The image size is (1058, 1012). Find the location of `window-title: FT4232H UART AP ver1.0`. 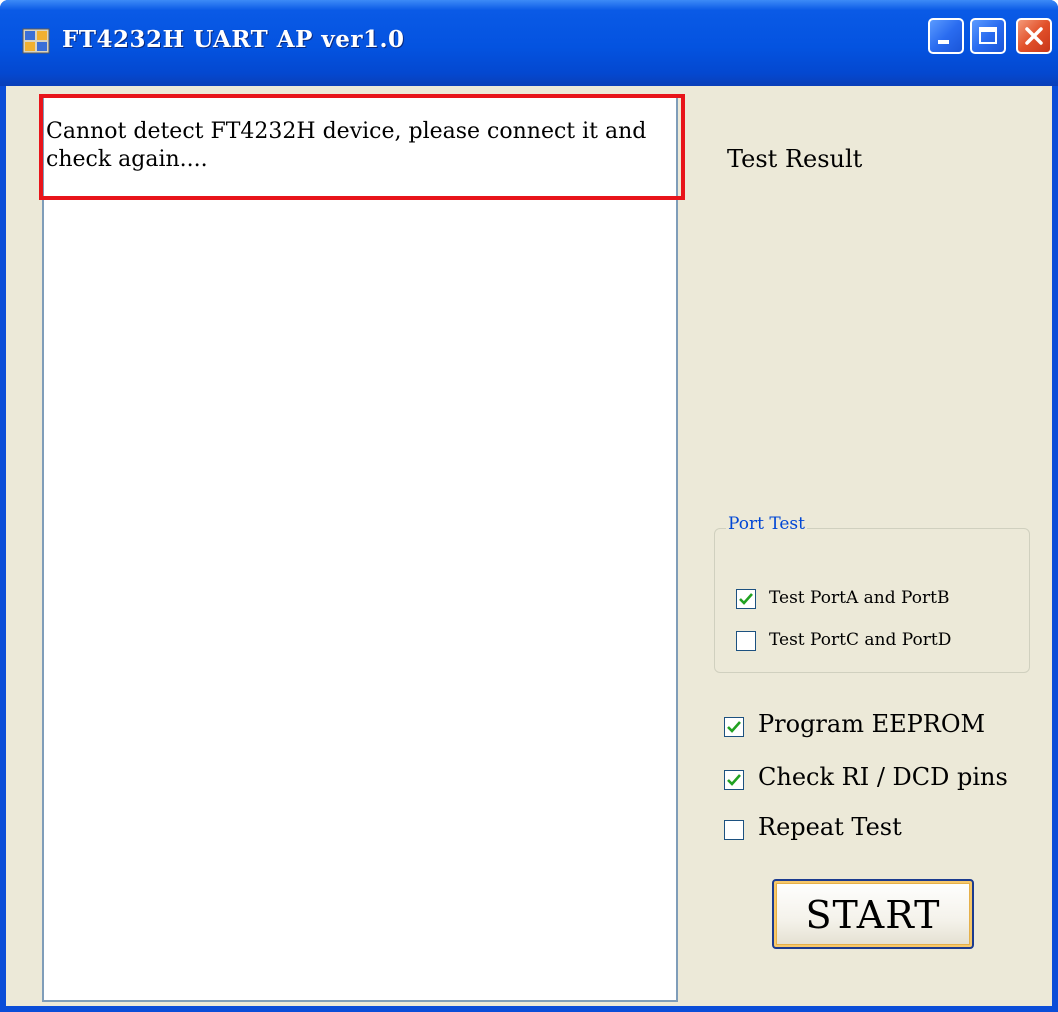

window-title: FT4232H UART AP ver1.0 is located at coordinates (233, 39).